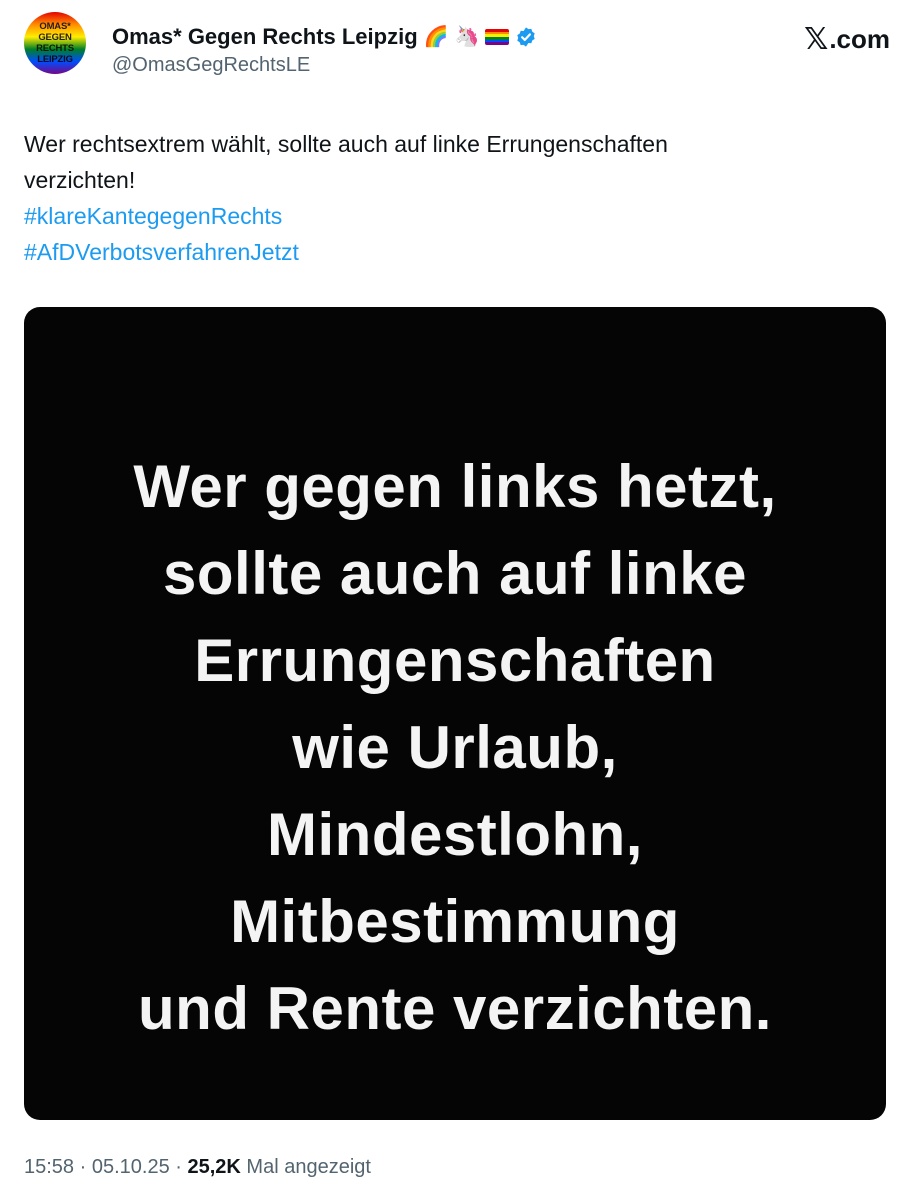 This screenshot has width=914, height=1200. What do you see at coordinates (211, 65) in the screenshot?
I see `handle: @OmasGegRechtsLE` at bounding box center [211, 65].